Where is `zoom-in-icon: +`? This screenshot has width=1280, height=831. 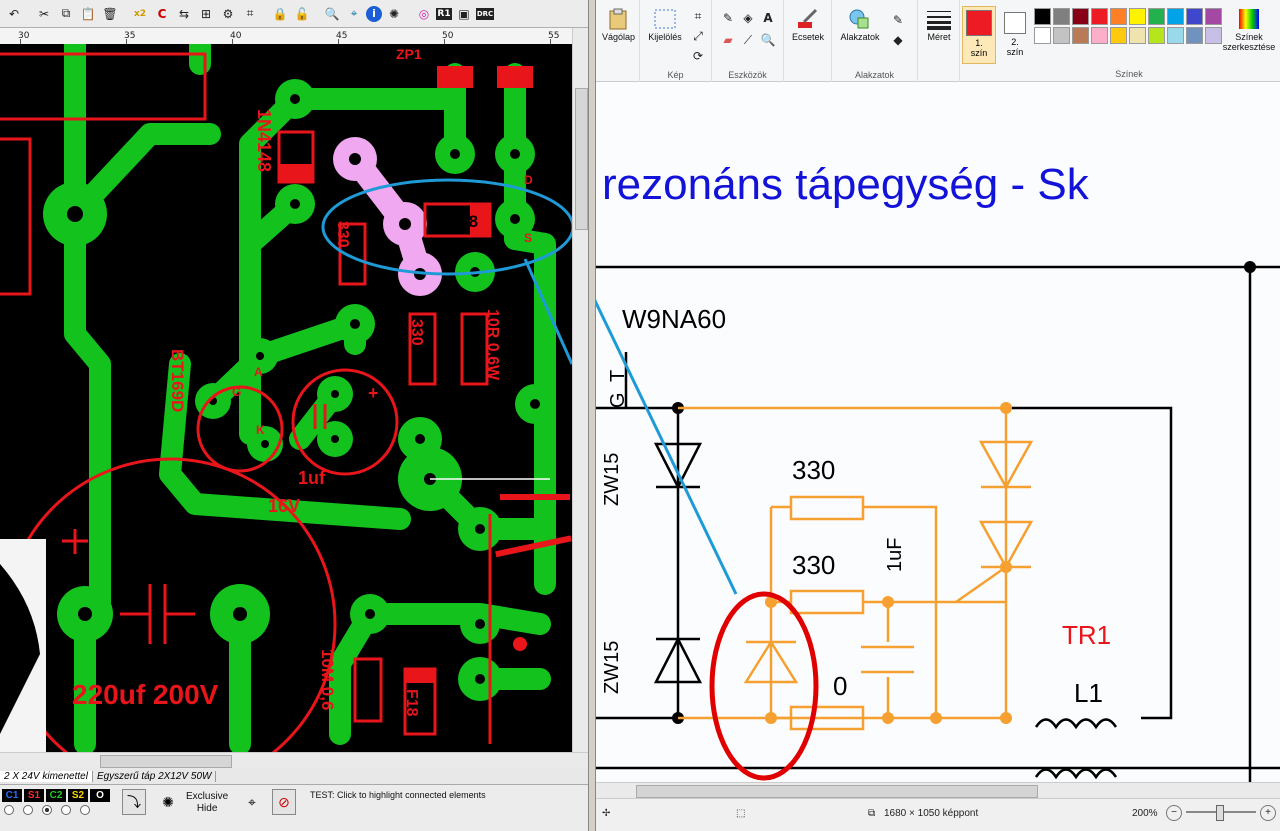
zoom-in-icon: + is located at coordinates (1268, 813).